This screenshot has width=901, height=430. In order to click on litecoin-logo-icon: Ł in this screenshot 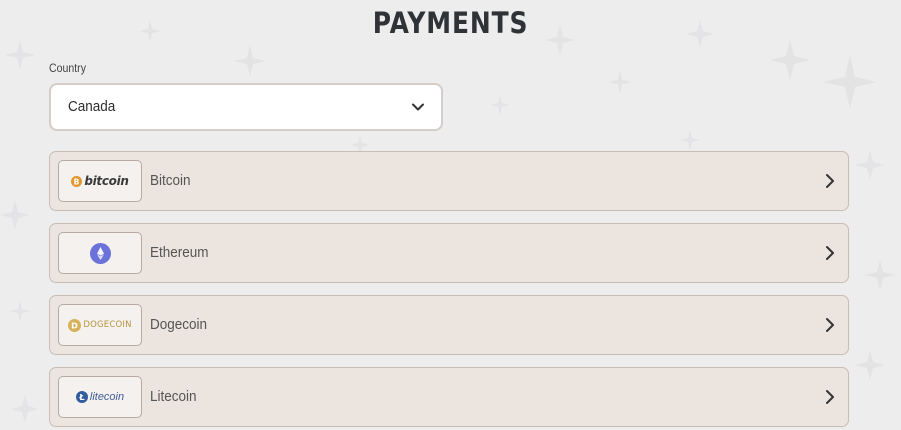, I will do `click(81, 397)`.